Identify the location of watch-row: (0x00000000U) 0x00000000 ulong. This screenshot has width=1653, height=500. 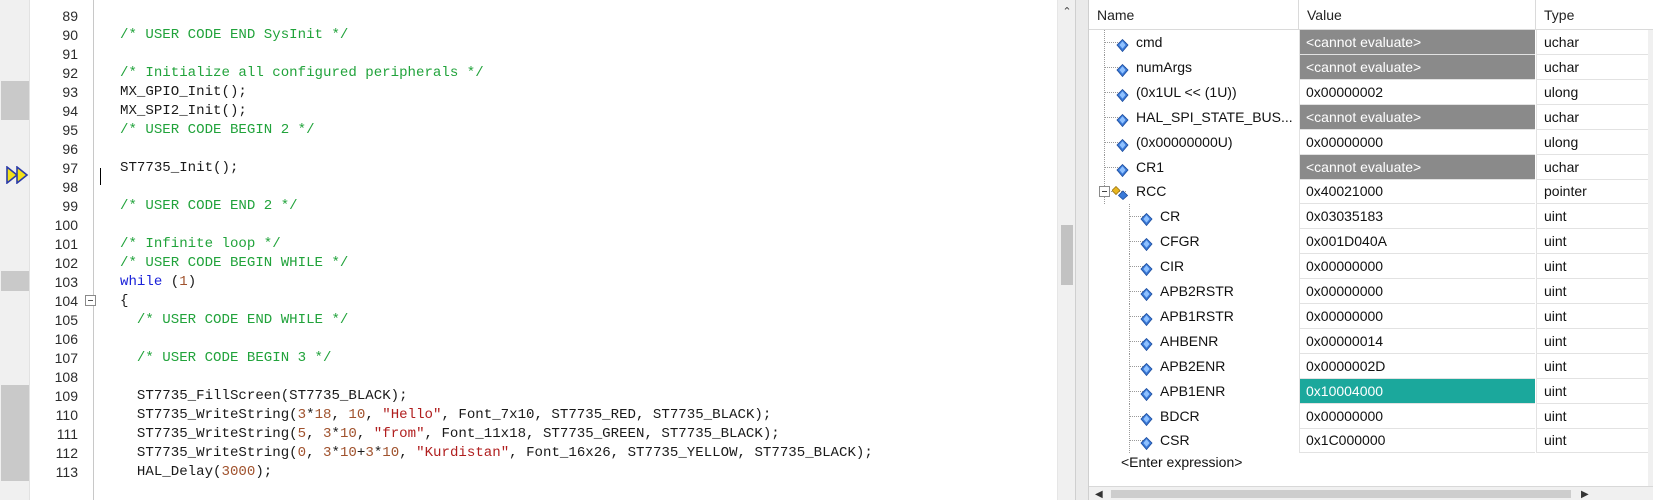
(1371, 142).